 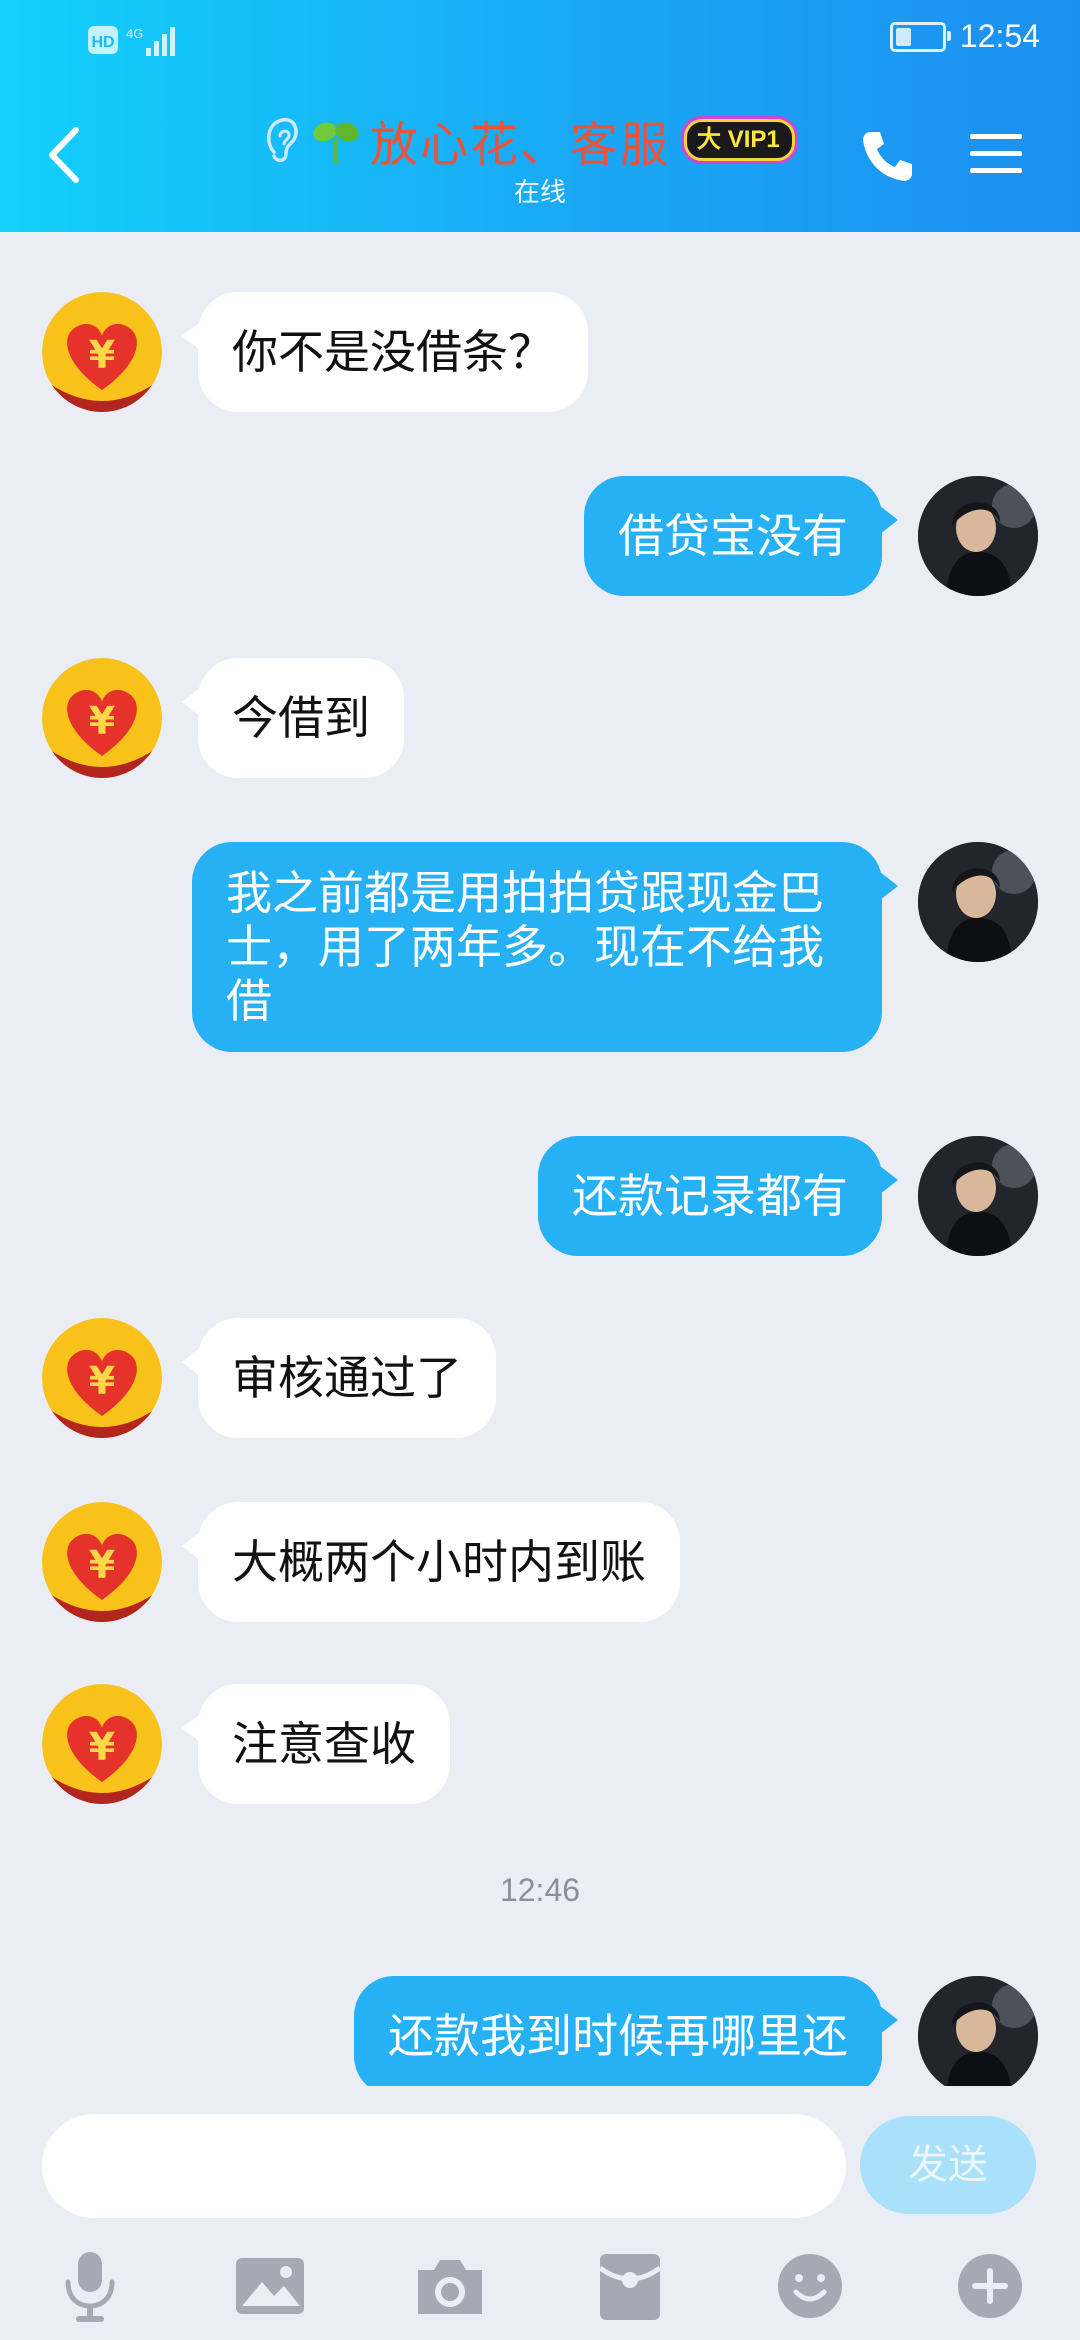 I want to click on message-bubble: 你不是没借条？, so click(x=385, y=352).